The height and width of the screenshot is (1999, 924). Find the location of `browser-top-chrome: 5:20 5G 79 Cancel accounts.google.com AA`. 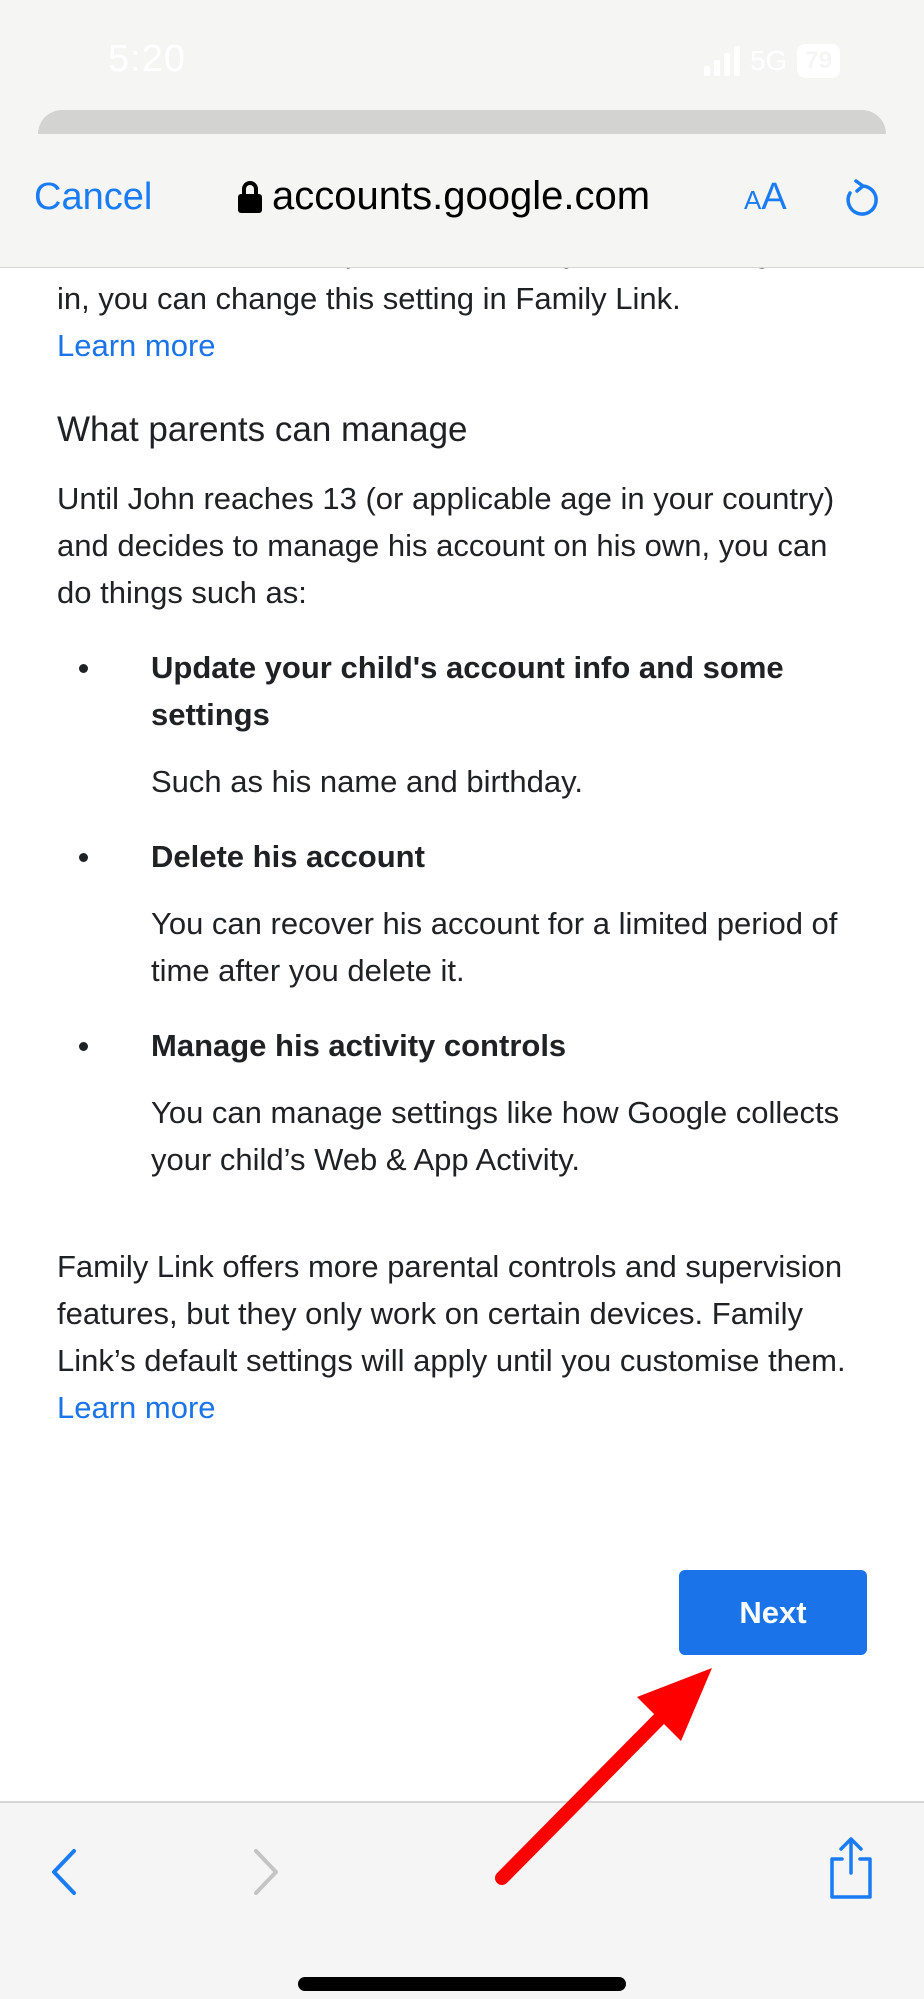

browser-top-chrome: 5:20 5G 79 Cancel accounts.google.com AA is located at coordinates (462, 134).